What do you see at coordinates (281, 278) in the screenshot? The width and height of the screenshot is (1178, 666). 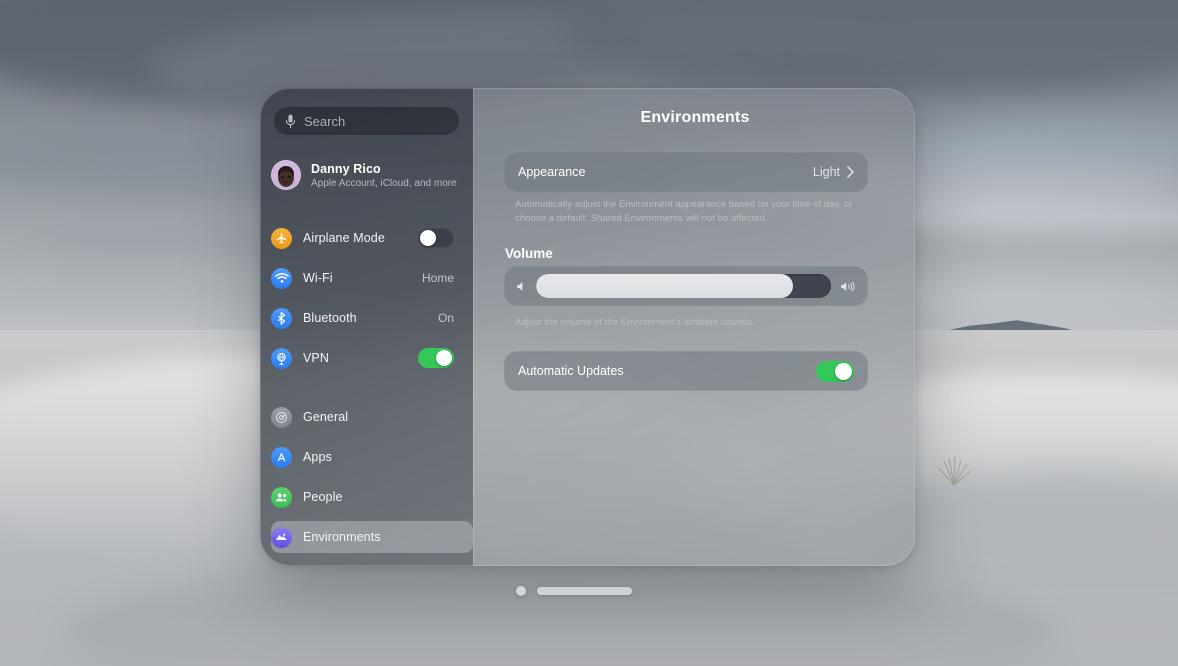 I see `wifi-icon` at bounding box center [281, 278].